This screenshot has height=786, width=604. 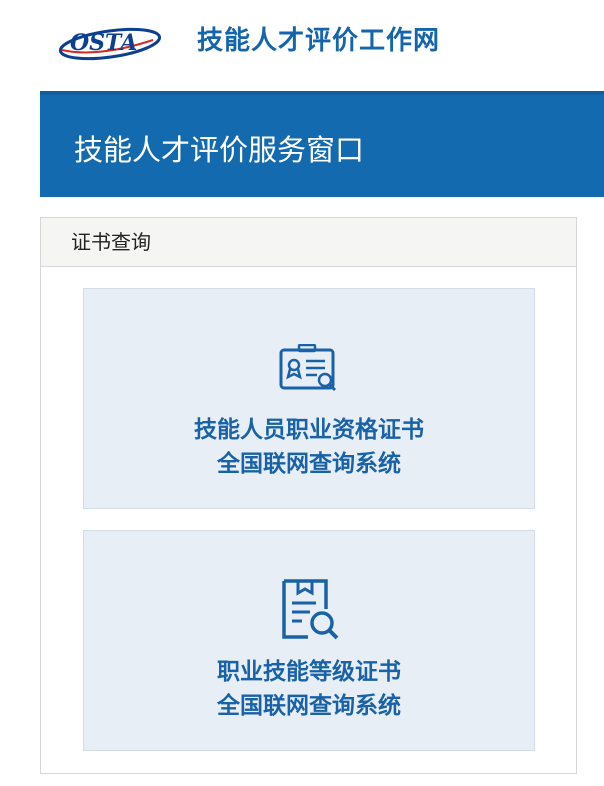 What do you see at coordinates (219, 150) in the screenshot?
I see `banner-title: 技能人才评价服务窗口` at bounding box center [219, 150].